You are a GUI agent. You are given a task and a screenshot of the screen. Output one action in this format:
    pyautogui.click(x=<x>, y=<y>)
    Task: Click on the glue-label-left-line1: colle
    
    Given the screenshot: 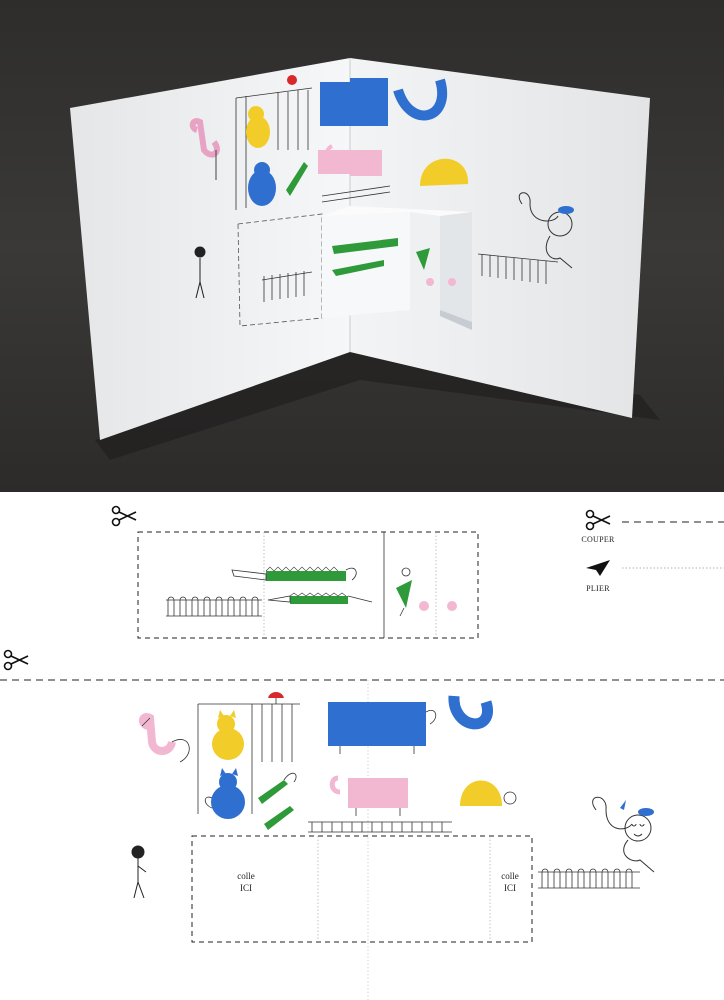 What is the action you would take?
    pyautogui.click(x=246, y=876)
    